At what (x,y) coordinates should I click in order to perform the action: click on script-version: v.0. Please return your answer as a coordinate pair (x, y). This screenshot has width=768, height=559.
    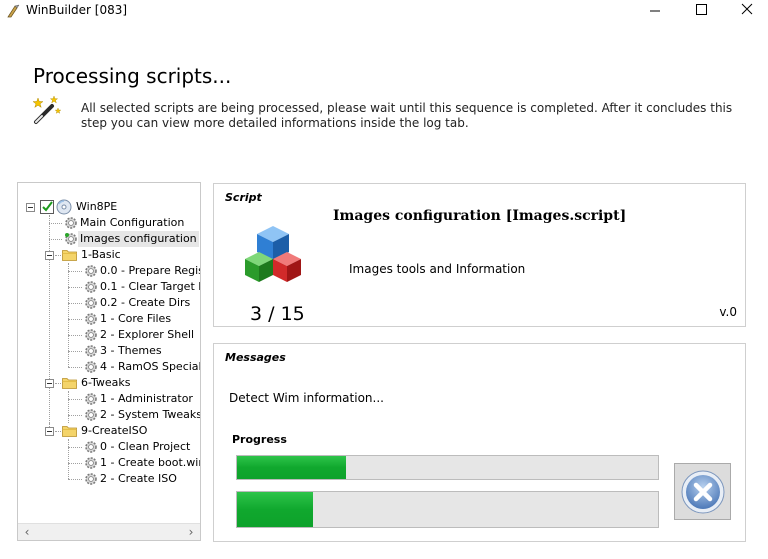
    Looking at the image, I should click on (728, 312).